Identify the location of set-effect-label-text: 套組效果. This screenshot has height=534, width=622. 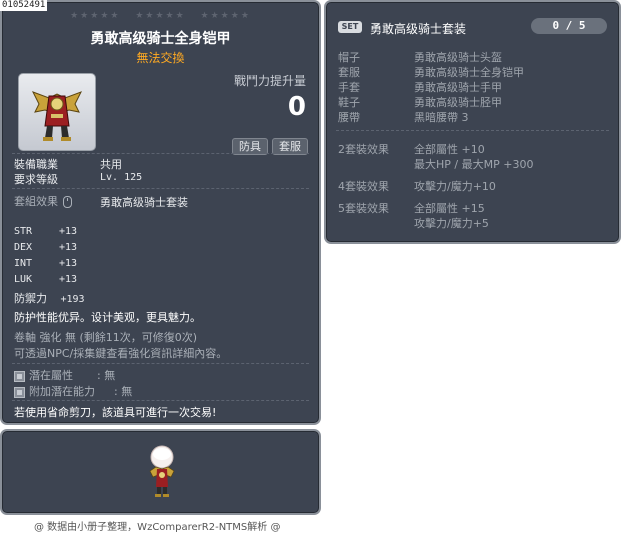
(36, 201).